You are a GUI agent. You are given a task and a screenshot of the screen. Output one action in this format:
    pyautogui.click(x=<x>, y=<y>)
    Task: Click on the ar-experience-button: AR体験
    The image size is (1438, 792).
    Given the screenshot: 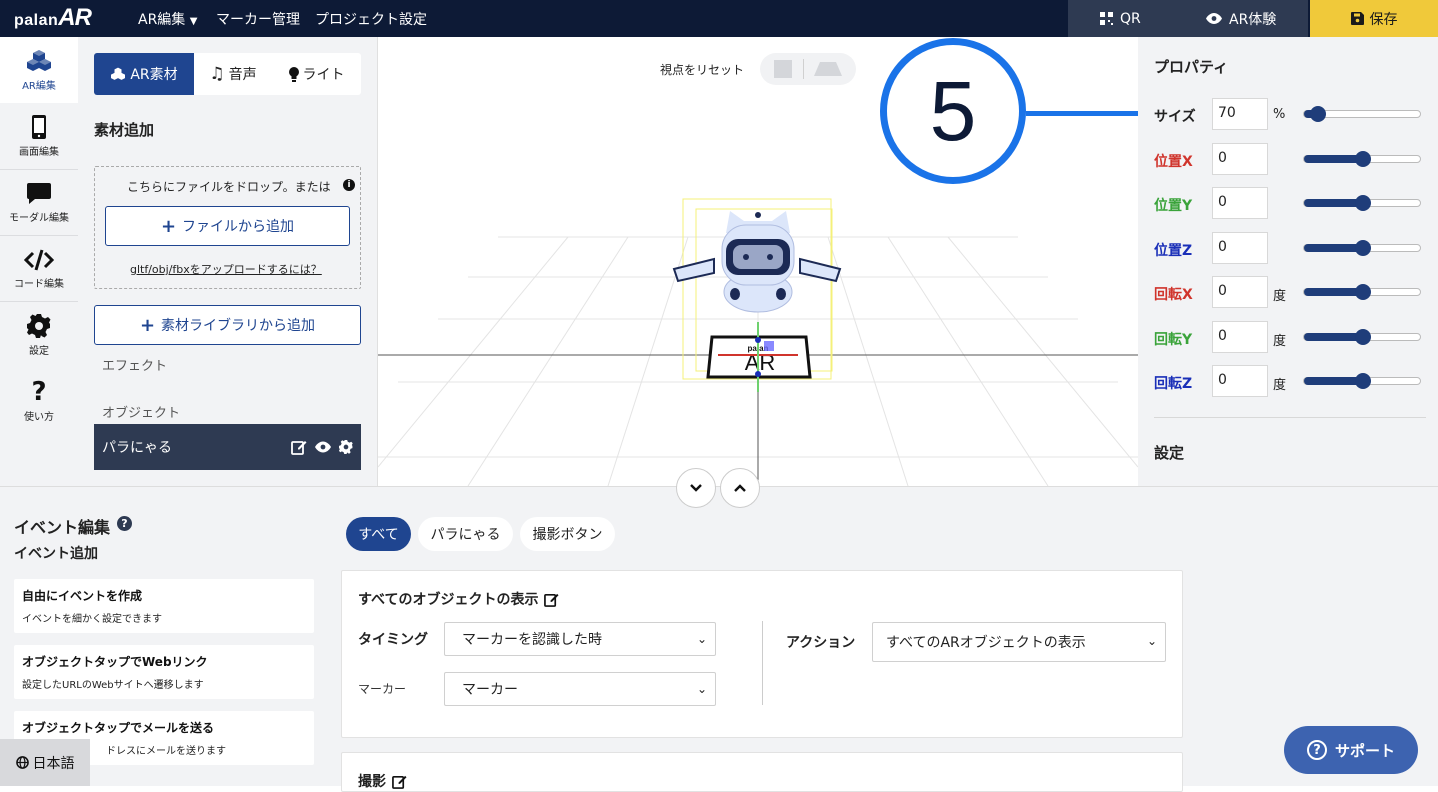 What is the action you would take?
    pyautogui.click(x=1241, y=18)
    